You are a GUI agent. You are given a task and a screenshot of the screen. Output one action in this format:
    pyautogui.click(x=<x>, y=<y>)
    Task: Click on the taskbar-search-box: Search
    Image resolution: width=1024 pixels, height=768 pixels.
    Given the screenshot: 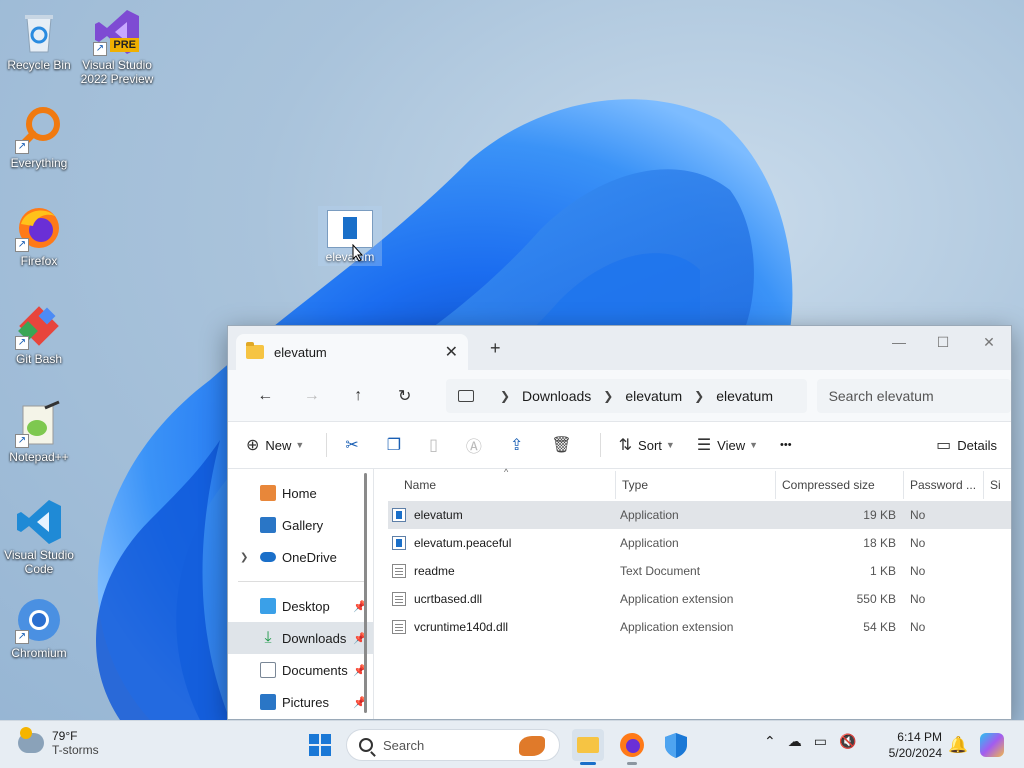 What is the action you would take?
    pyautogui.click(x=453, y=745)
    